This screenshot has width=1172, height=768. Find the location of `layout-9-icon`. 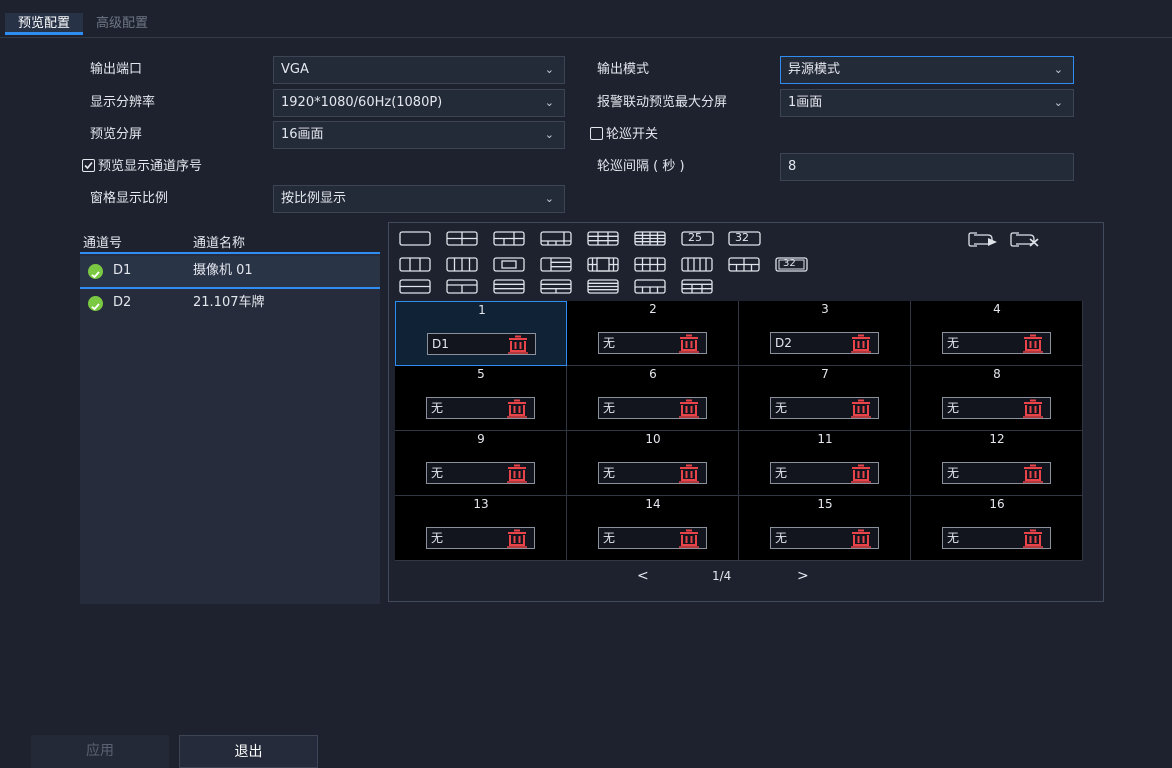

layout-9-icon is located at coordinates (603, 238).